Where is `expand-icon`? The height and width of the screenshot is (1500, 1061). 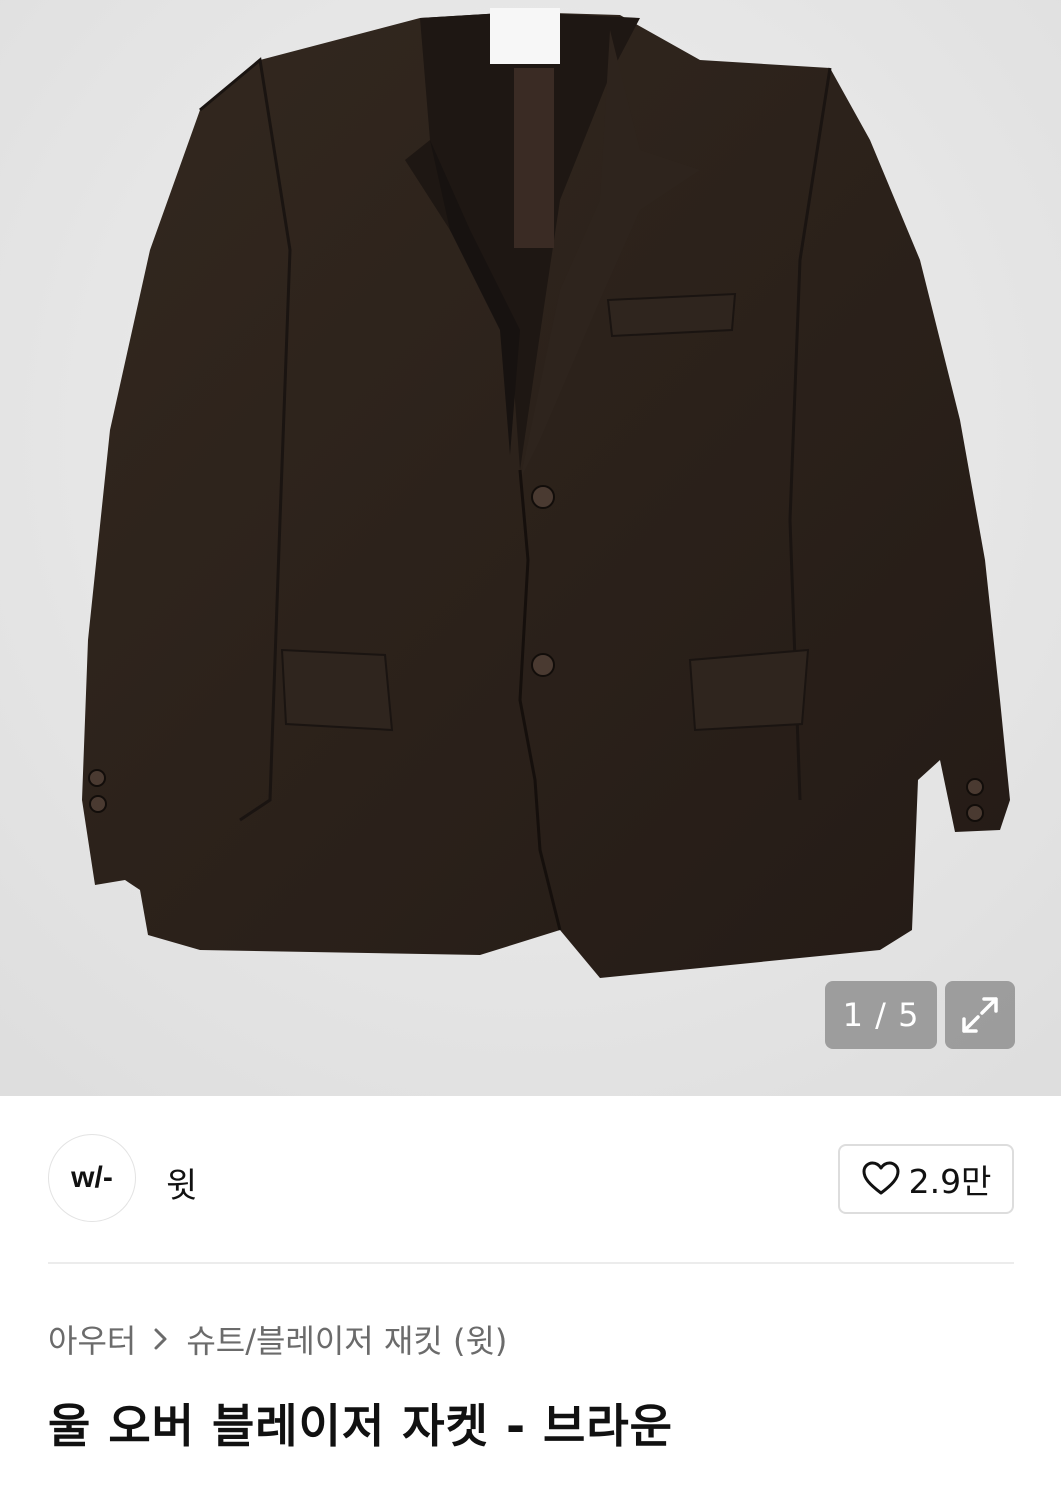
expand-icon is located at coordinates (980, 1015).